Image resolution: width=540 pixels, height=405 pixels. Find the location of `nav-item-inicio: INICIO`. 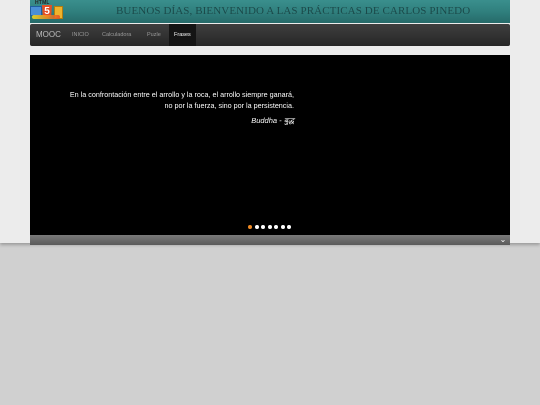

nav-item-inicio: INICIO is located at coordinates (80, 35).